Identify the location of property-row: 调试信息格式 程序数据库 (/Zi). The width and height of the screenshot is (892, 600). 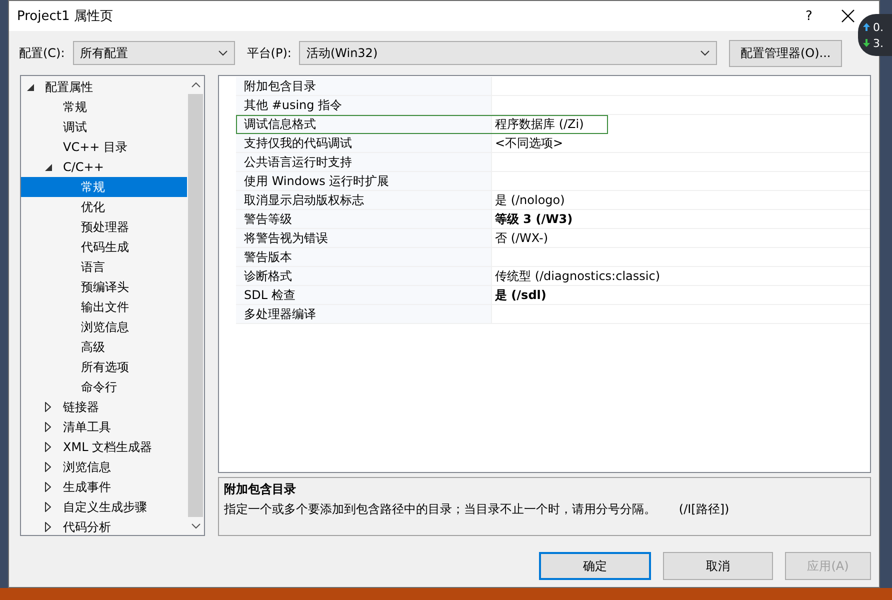
(422, 124).